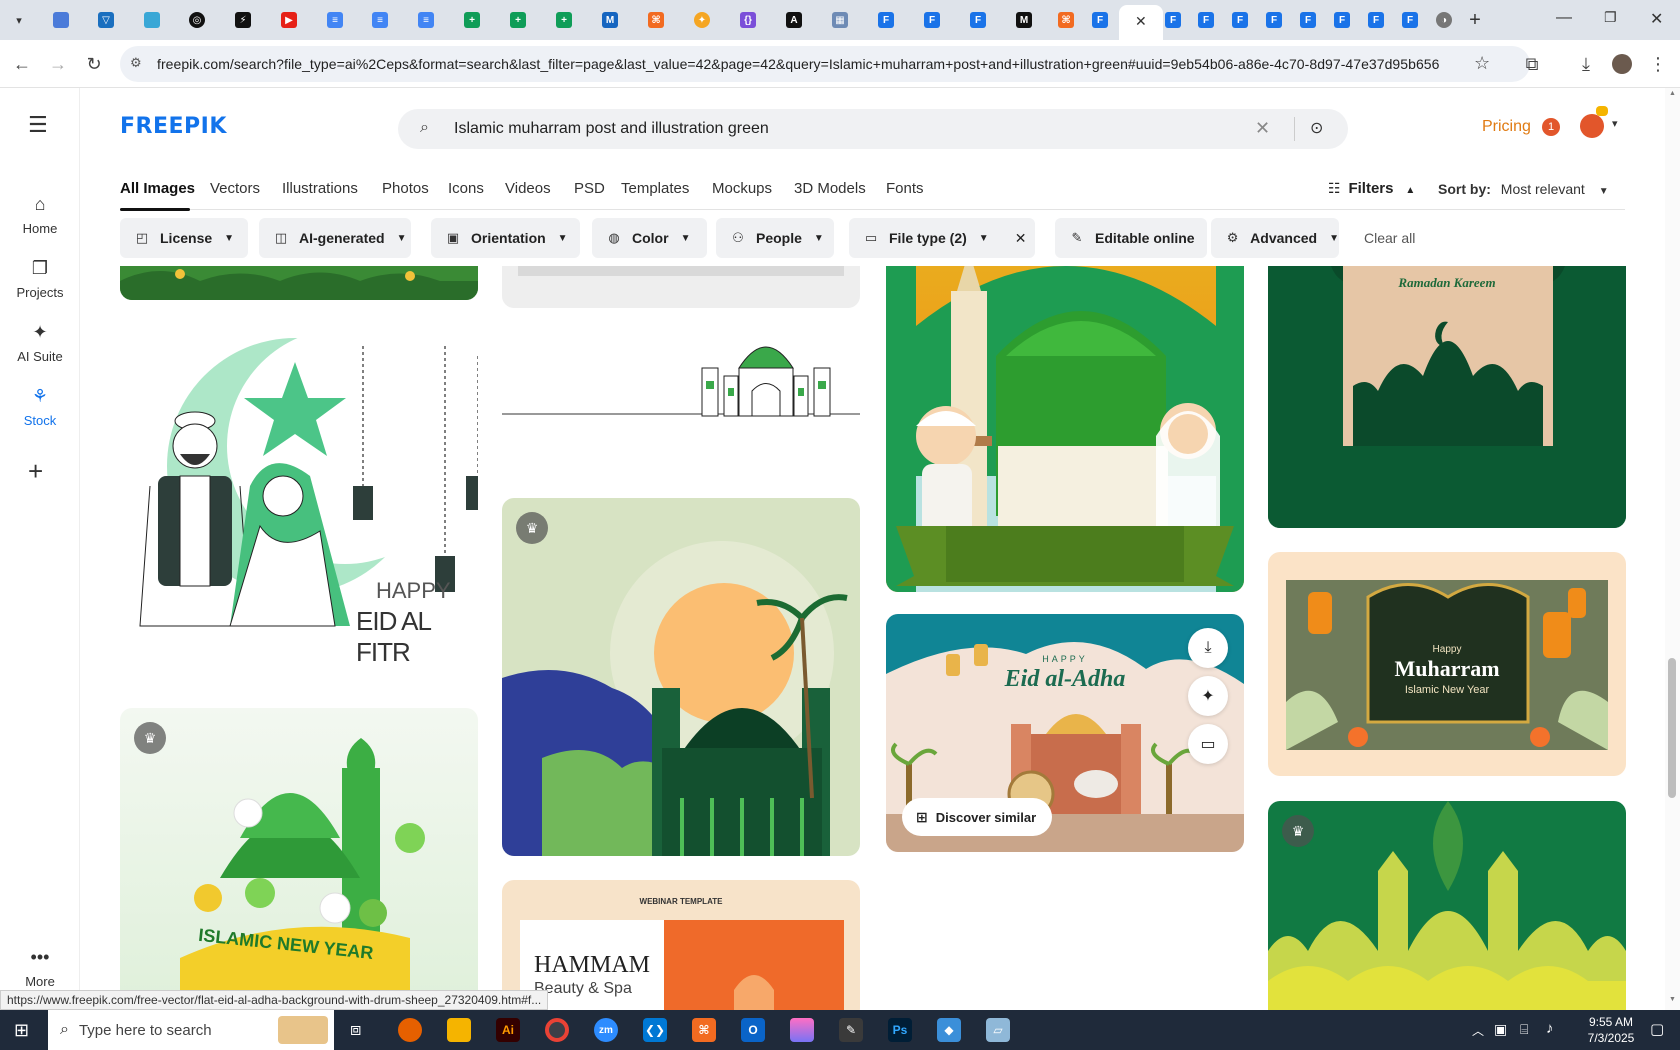 The height and width of the screenshot is (1050, 1680). I want to click on rail-item-projects: ❐ Projects, so click(40, 278).